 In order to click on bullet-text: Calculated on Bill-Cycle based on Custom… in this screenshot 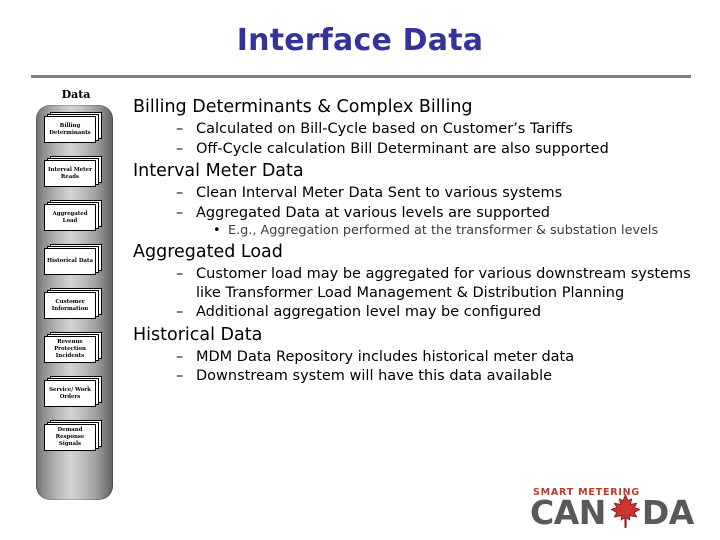, I will do `click(384, 129)`.